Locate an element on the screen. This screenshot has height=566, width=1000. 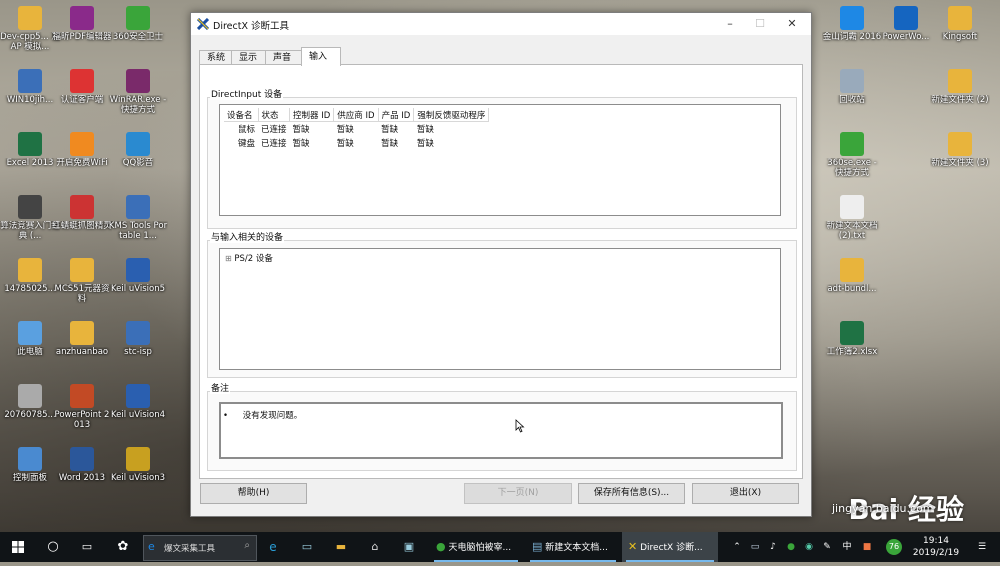
taskbar-clock: 19:14 2019/2/19 is located at coordinates (936, 548).